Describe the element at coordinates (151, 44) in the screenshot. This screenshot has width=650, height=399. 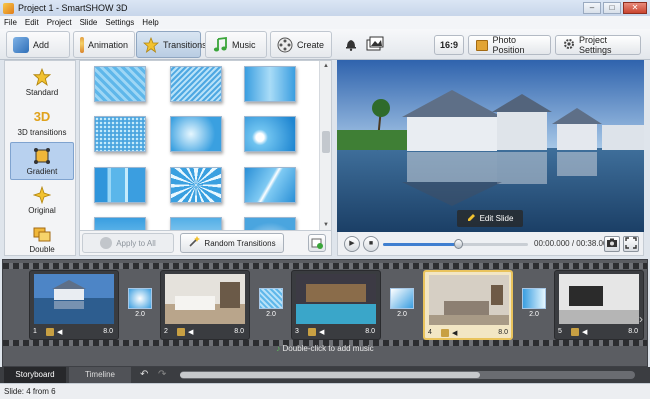
I see `star-icon` at that location.